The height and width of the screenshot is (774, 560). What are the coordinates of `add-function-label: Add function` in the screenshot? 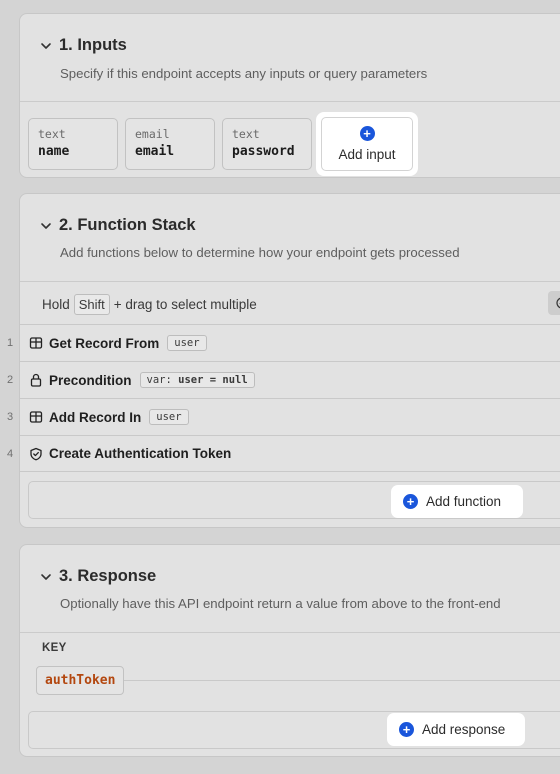 It's located at (464, 501).